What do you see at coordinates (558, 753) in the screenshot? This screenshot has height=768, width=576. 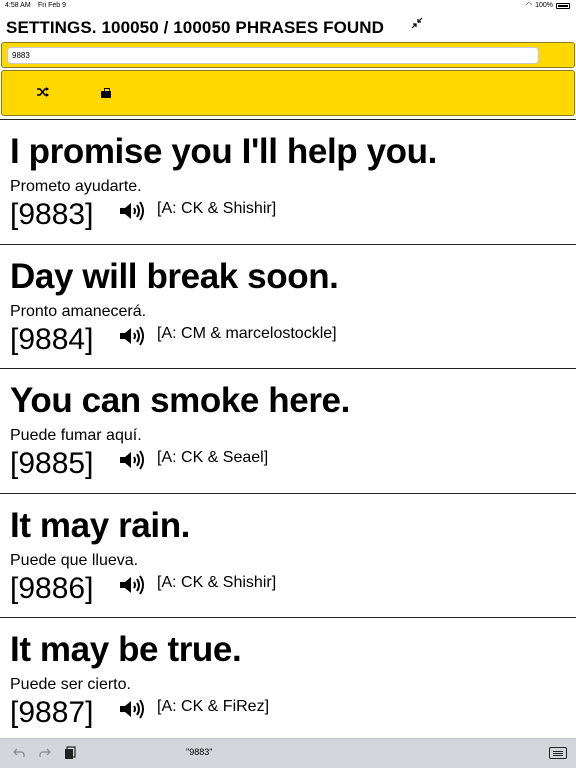 I see `keyboard-icon` at bounding box center [558, 753].